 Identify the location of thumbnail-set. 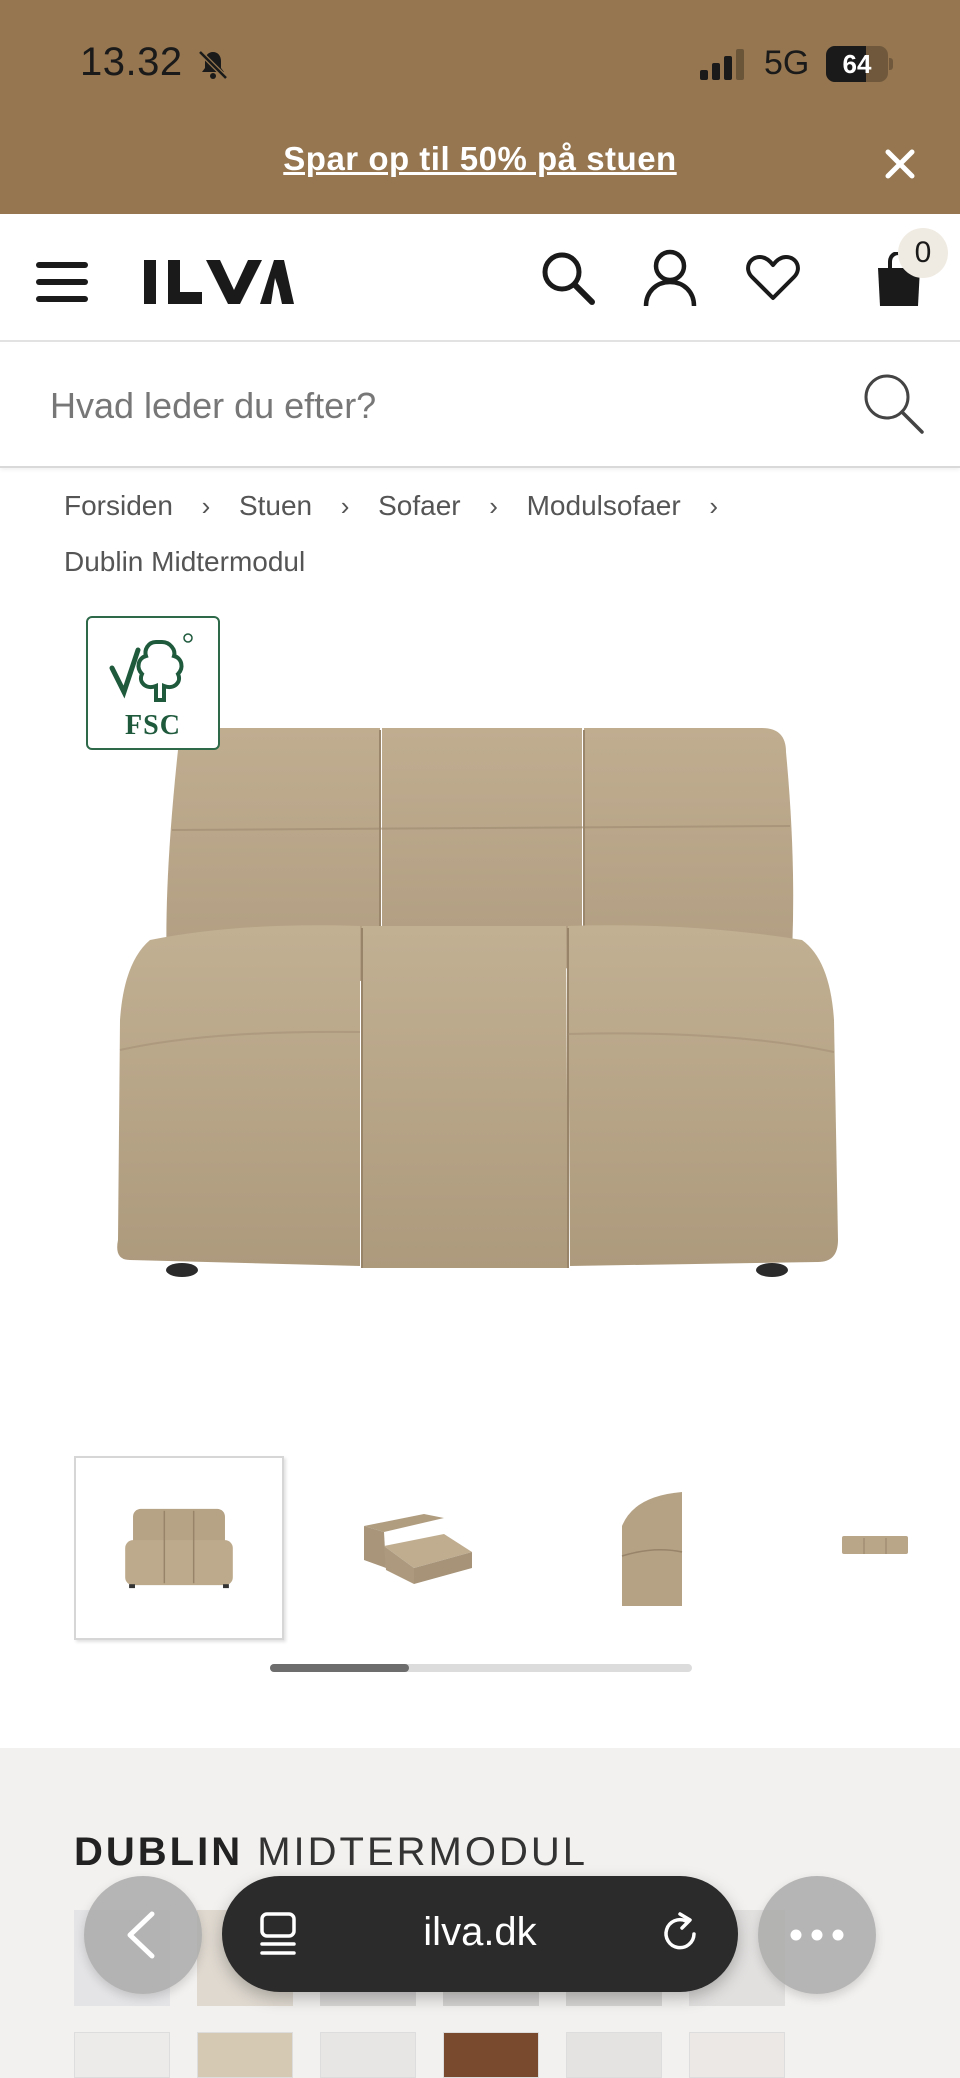
(862, 1548).